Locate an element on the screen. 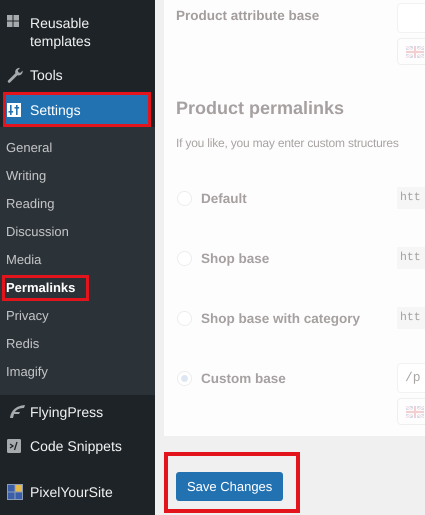  menu-item: Reusable templates is located at coordinates (77, 29).